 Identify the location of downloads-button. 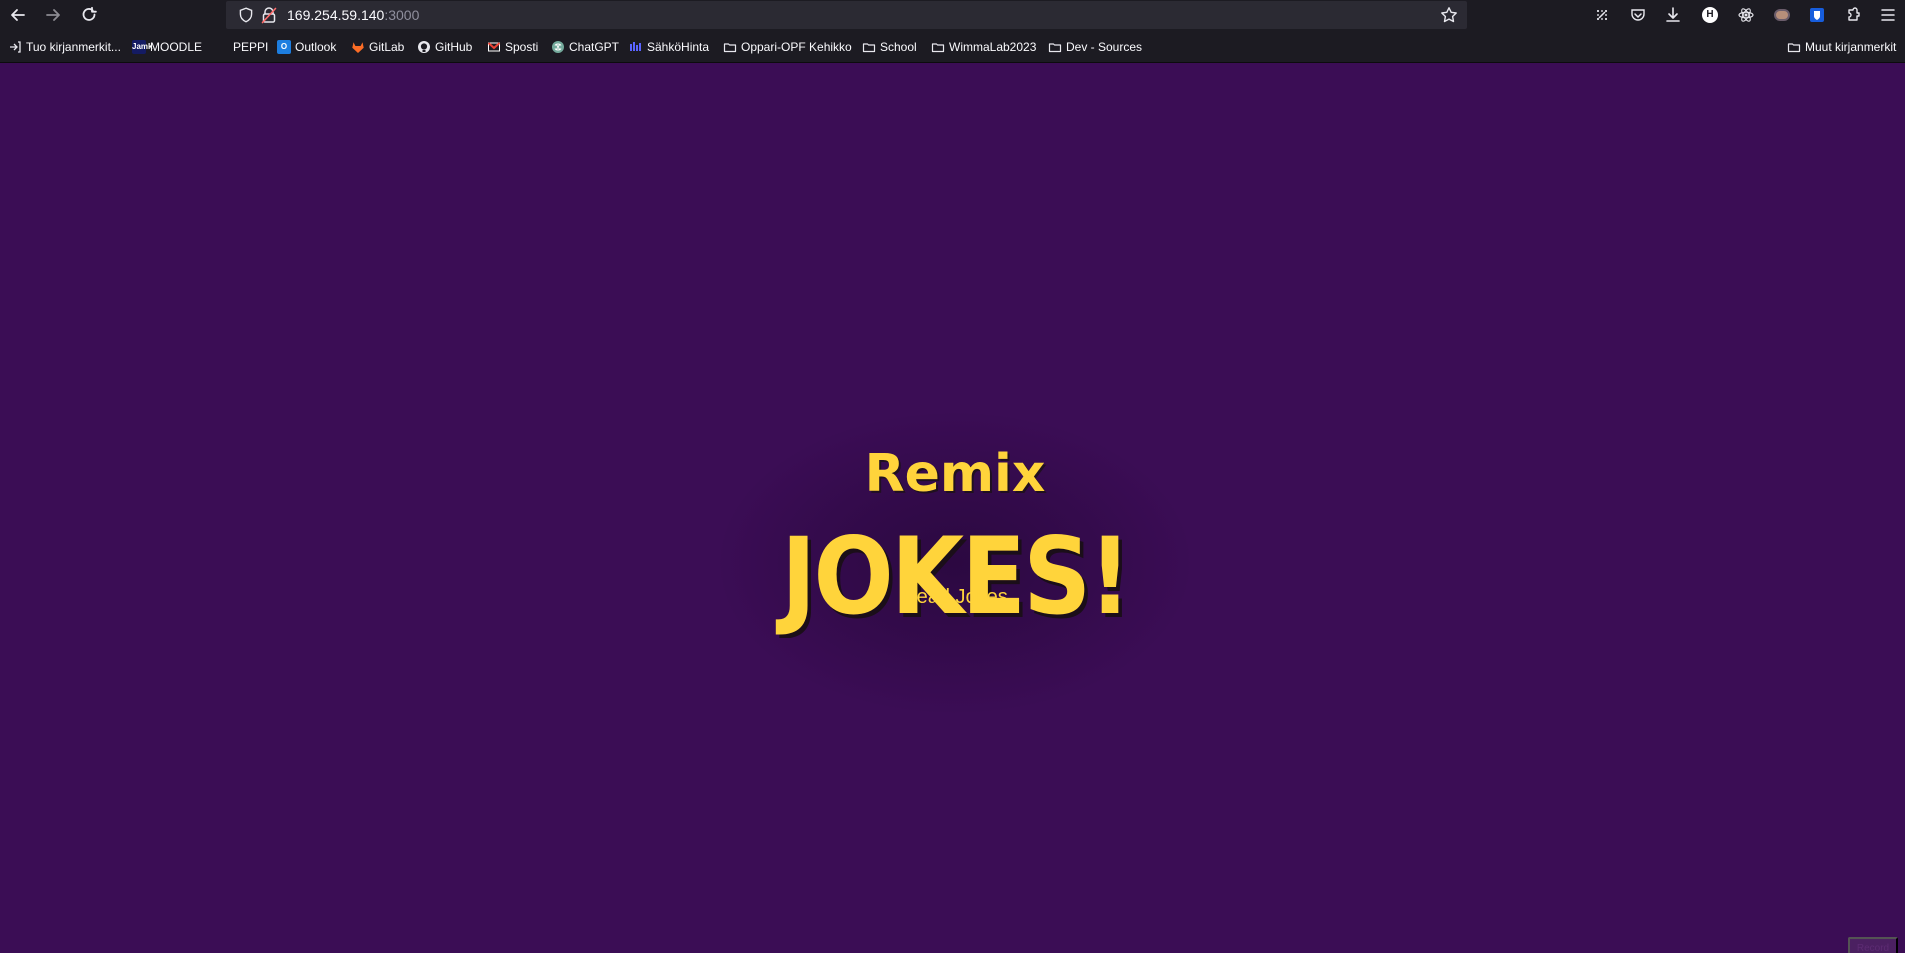
(1673, 15).